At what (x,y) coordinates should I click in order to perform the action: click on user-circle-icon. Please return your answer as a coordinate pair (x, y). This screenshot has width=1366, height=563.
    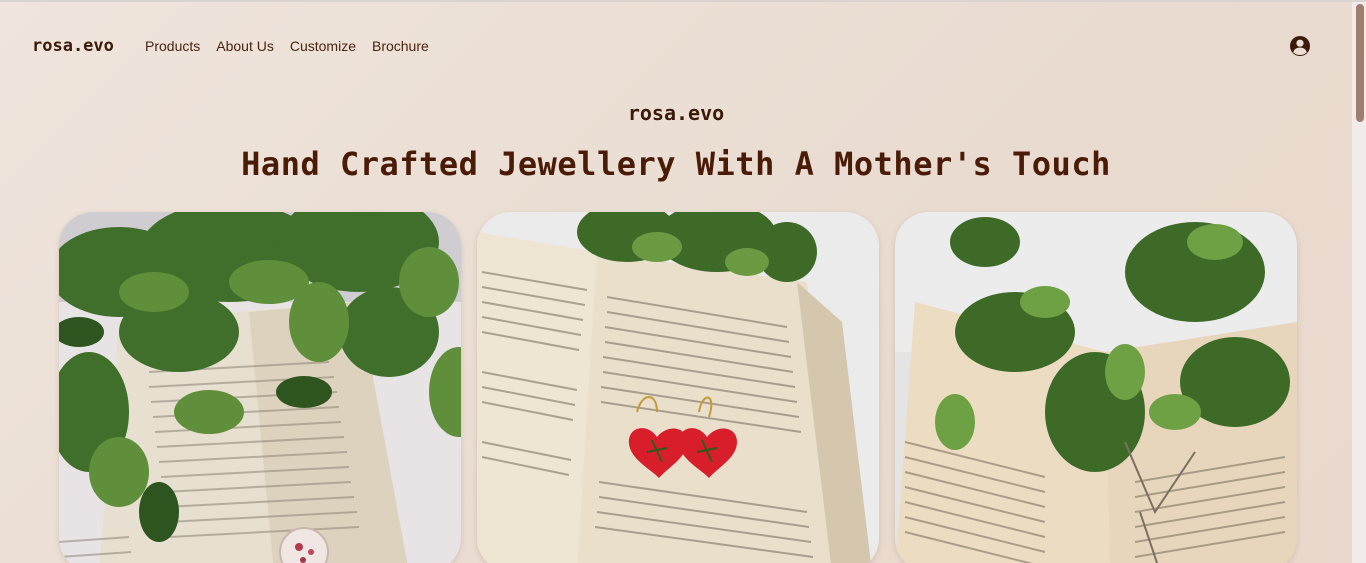
    Looking at the image, I should click on (1300, 46).